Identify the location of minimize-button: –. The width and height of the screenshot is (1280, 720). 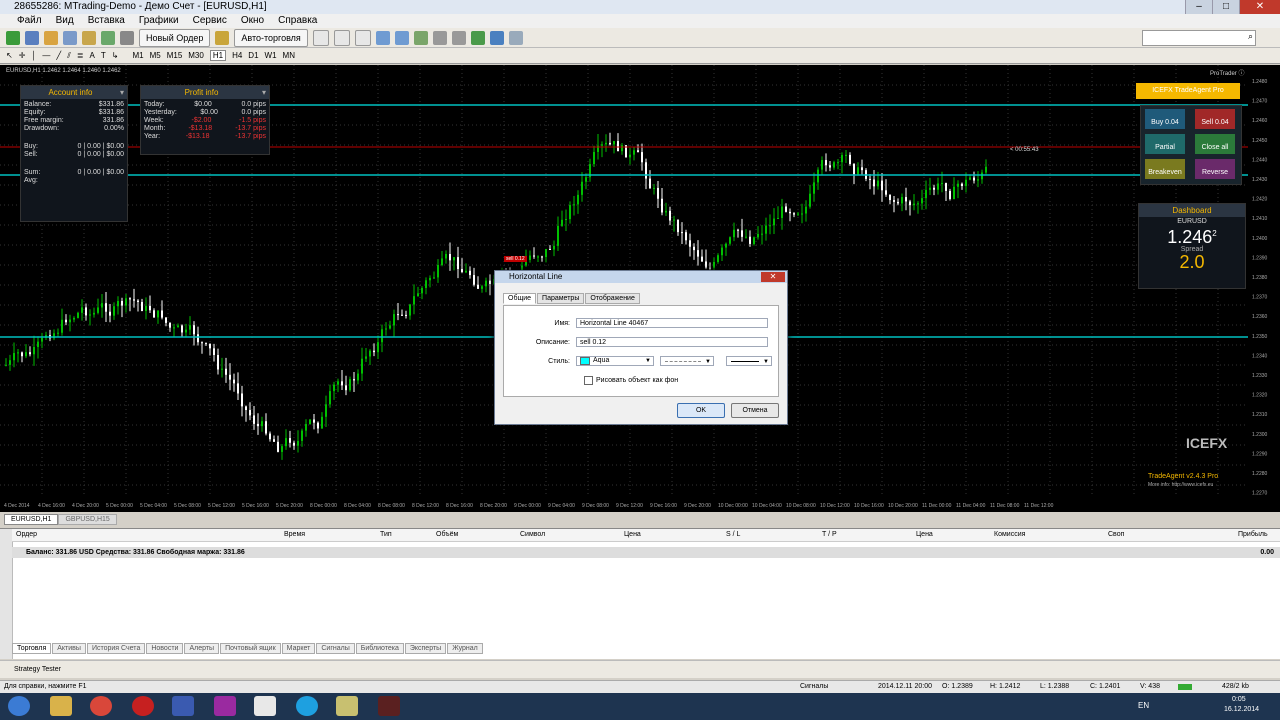
(1198, 7).